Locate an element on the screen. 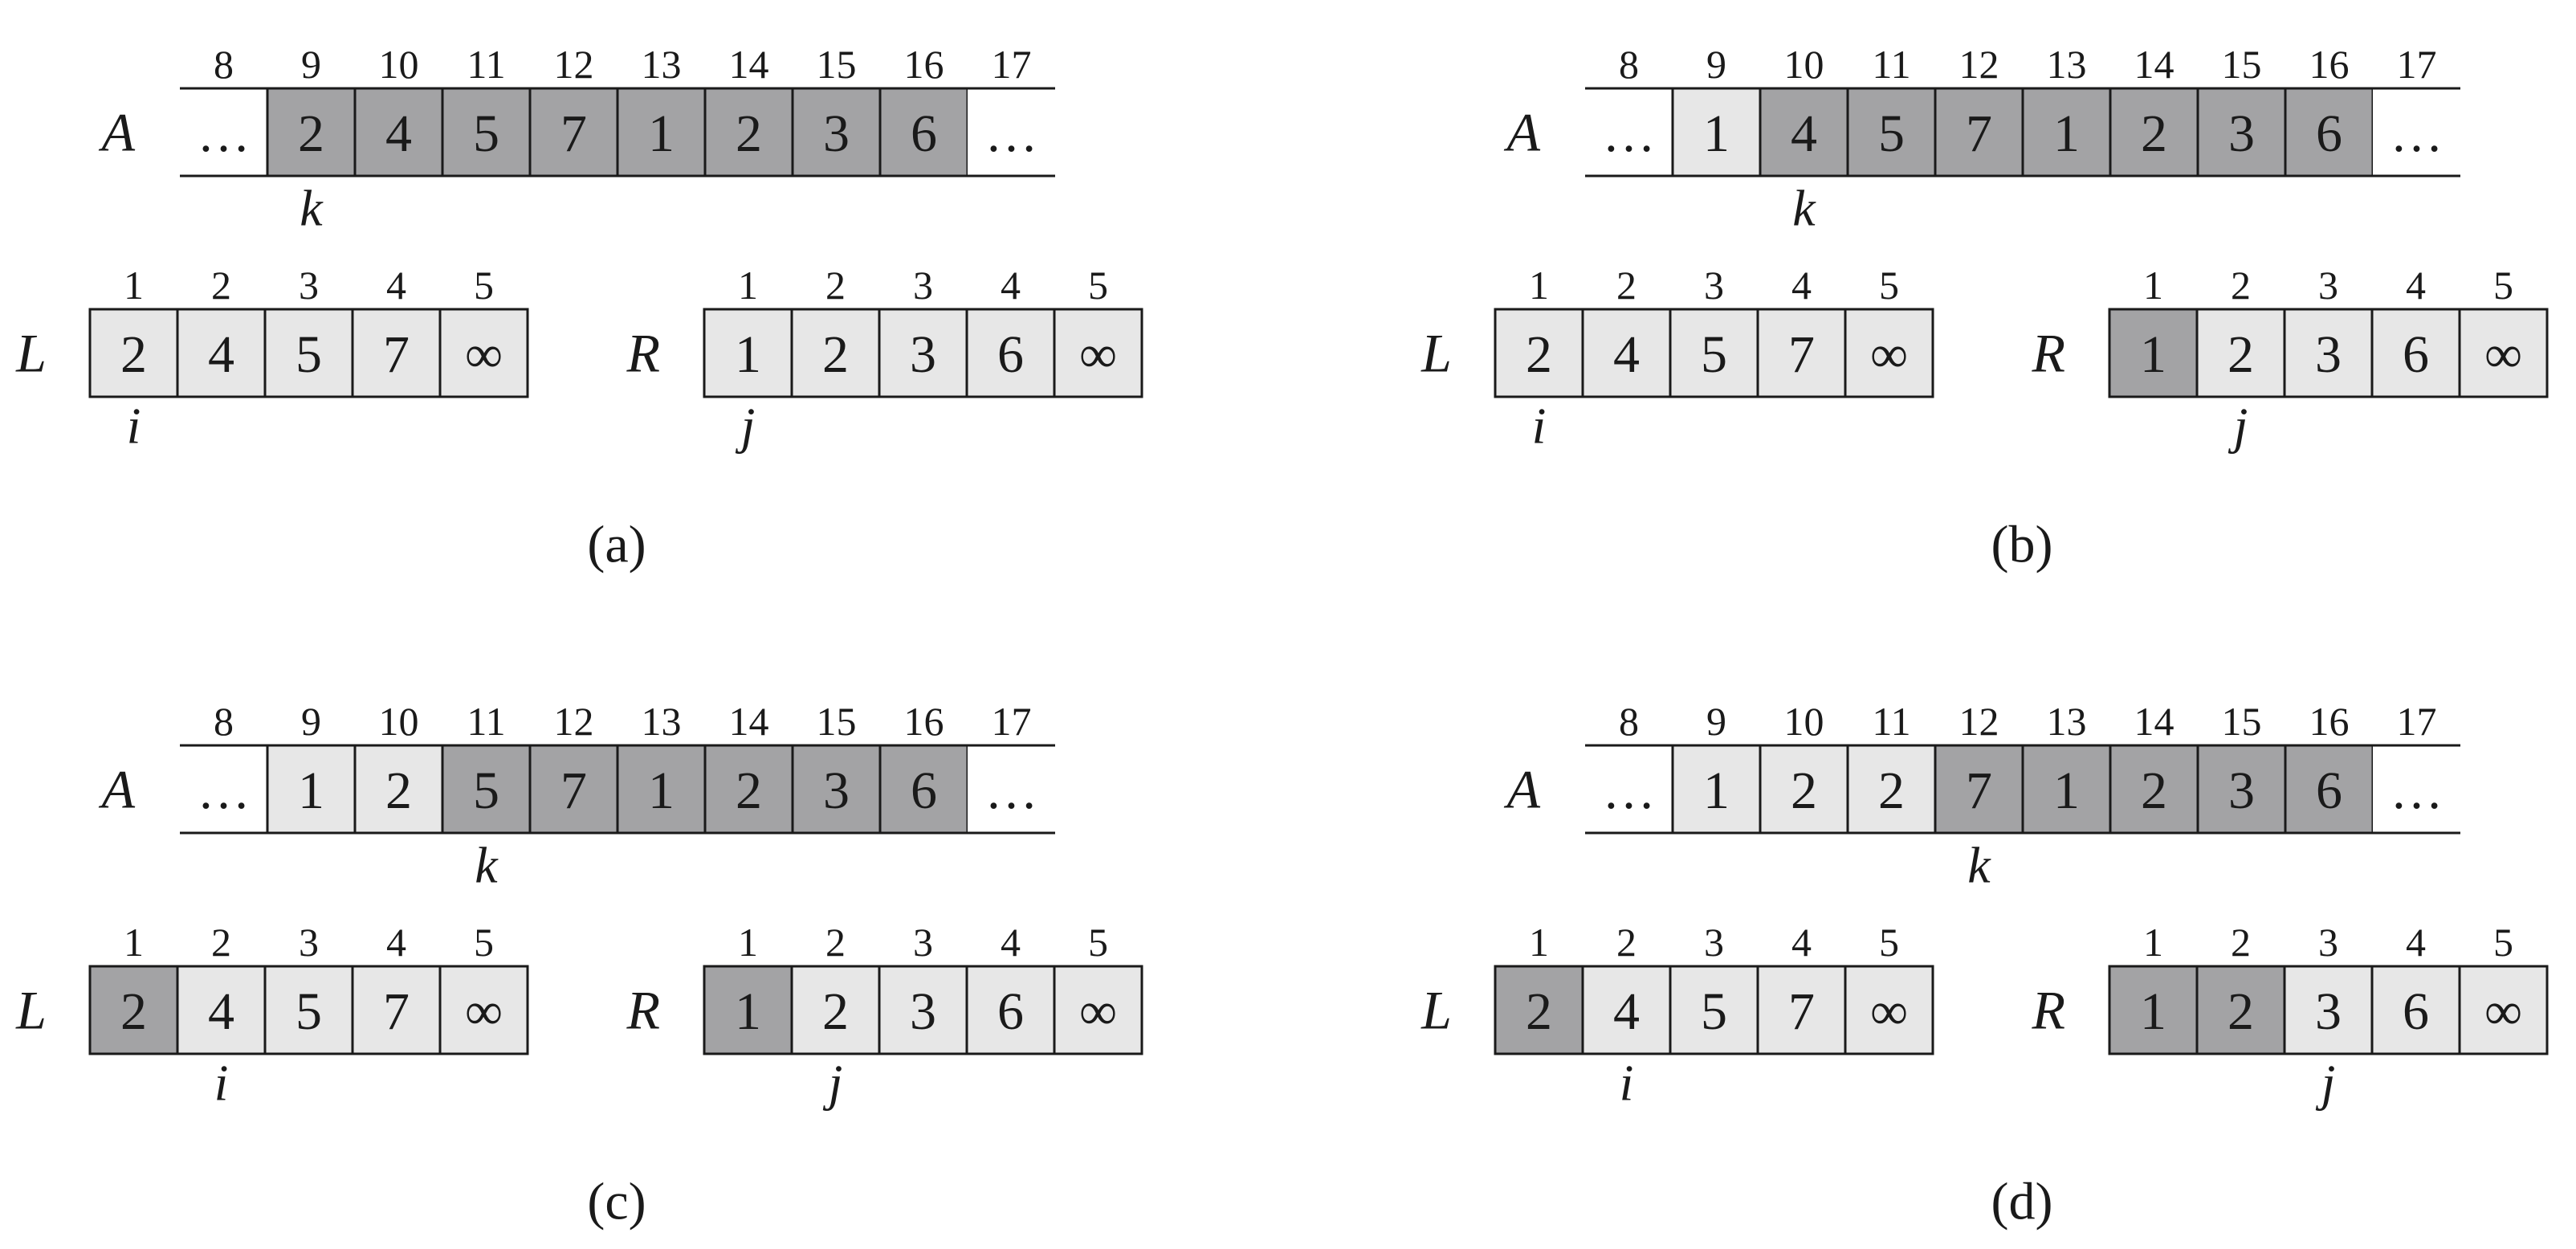  cell-index: 13 is located at coordinates (2067, 64).